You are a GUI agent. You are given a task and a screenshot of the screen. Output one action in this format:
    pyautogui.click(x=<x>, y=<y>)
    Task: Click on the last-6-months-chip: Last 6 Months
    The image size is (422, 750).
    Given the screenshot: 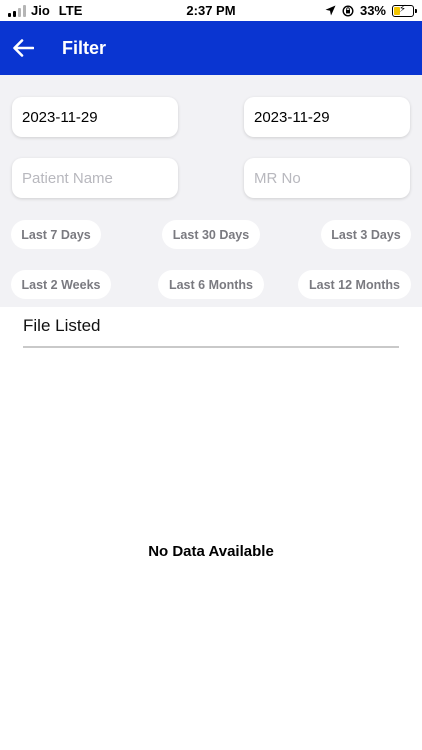 What is the action you would take?
    pyautogui.click(x=211, y=284)
    